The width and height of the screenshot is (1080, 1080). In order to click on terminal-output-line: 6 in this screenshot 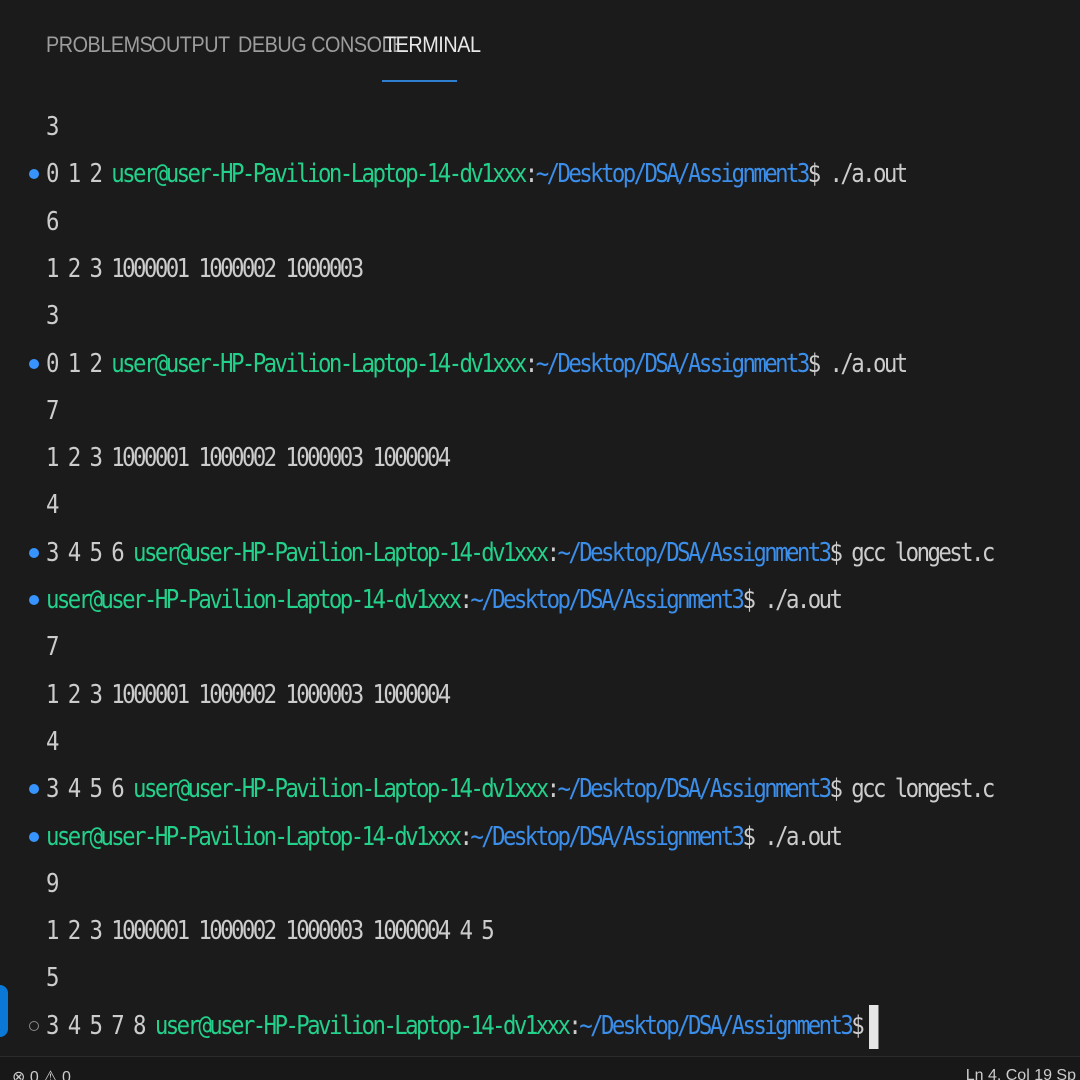, I will do `click(52, 222)`.